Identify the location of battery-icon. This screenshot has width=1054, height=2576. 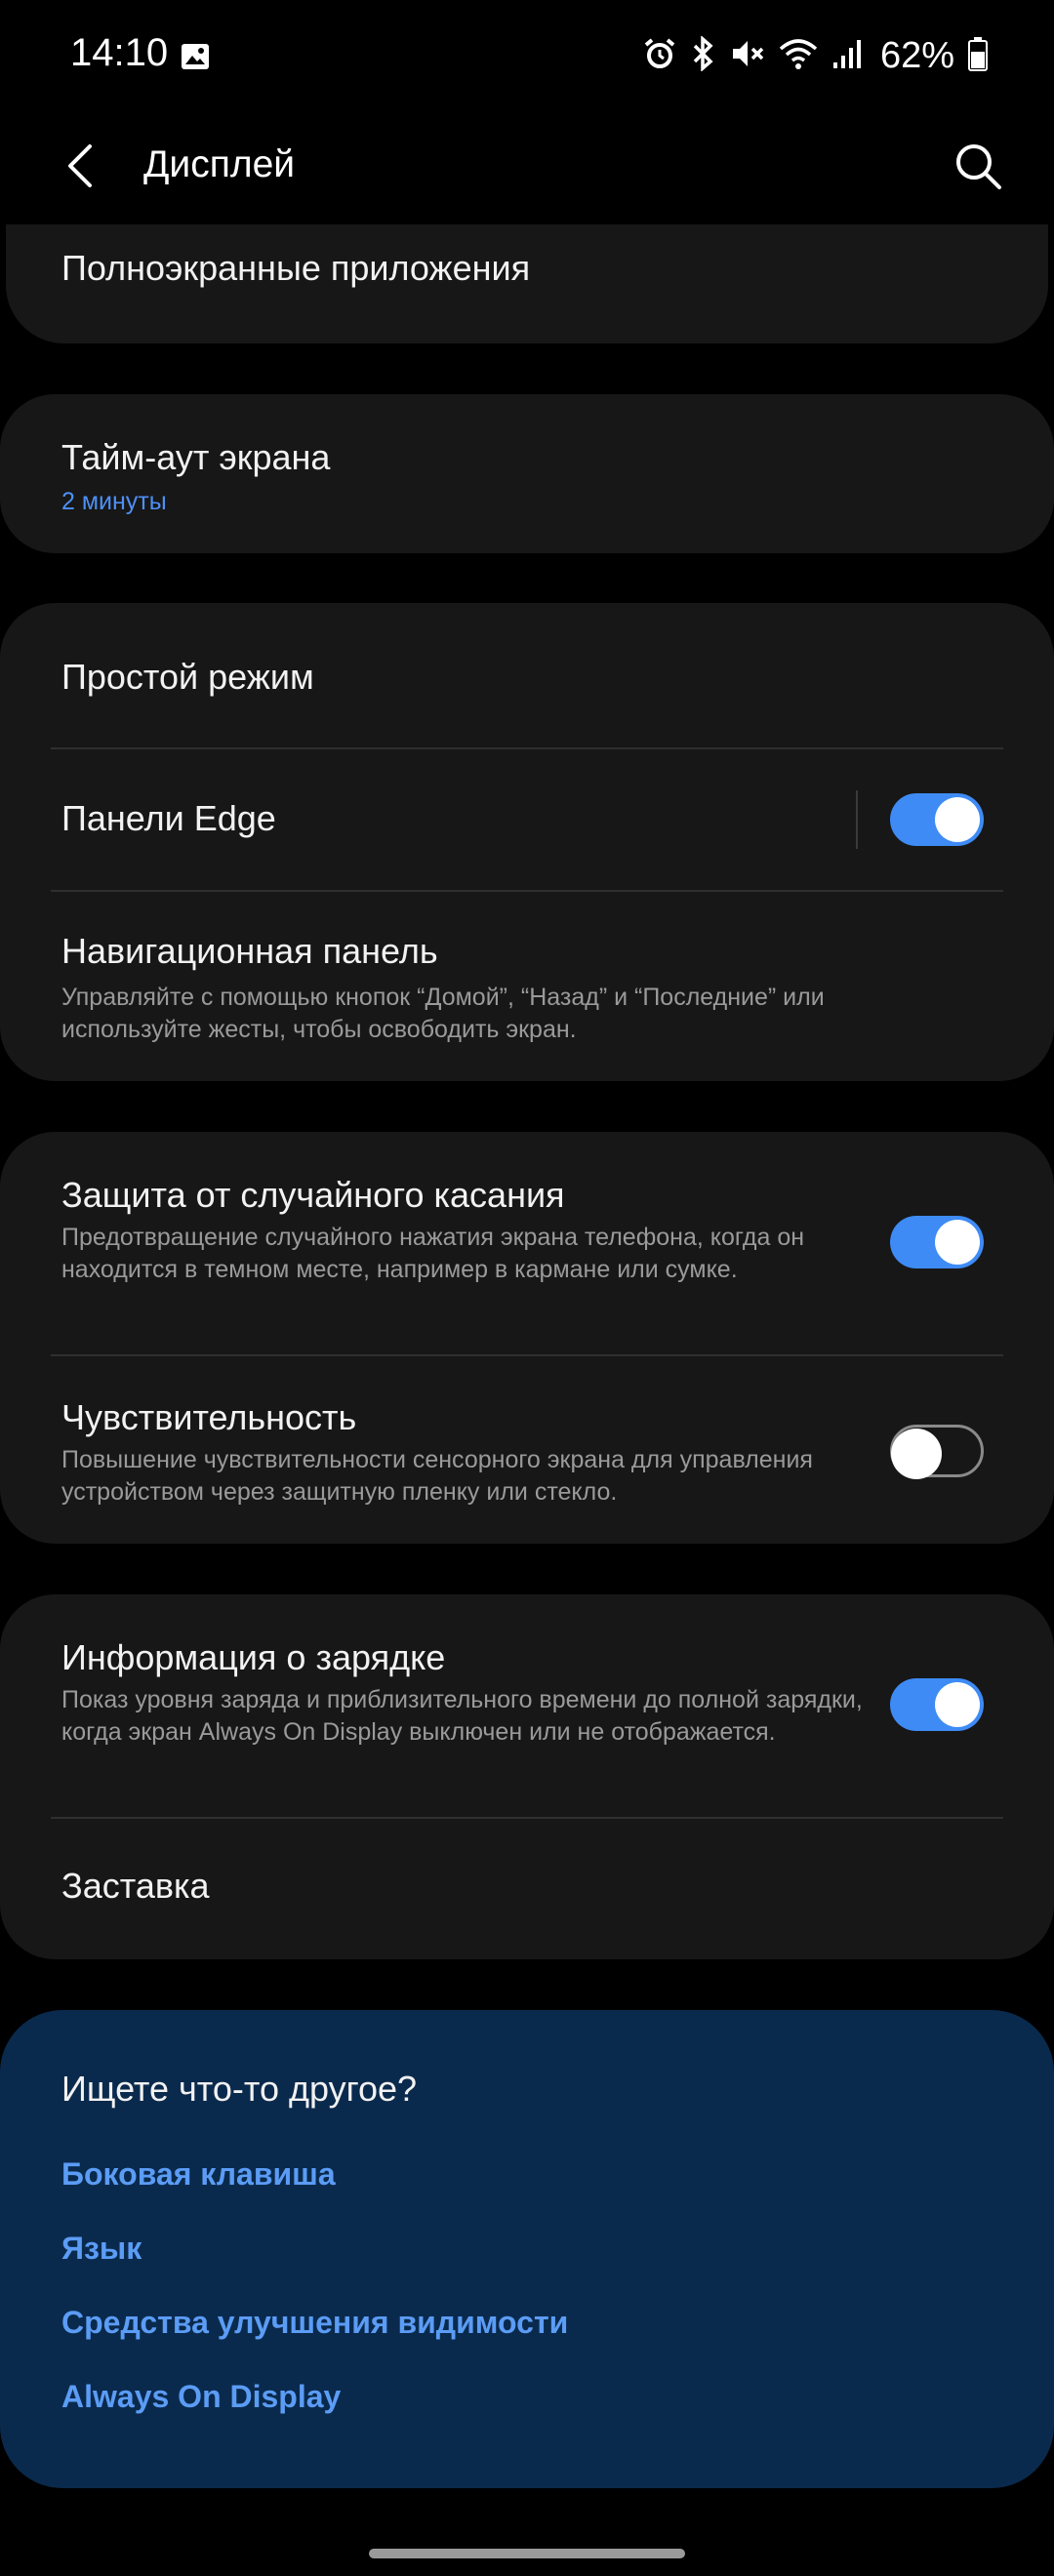
(978, 56).